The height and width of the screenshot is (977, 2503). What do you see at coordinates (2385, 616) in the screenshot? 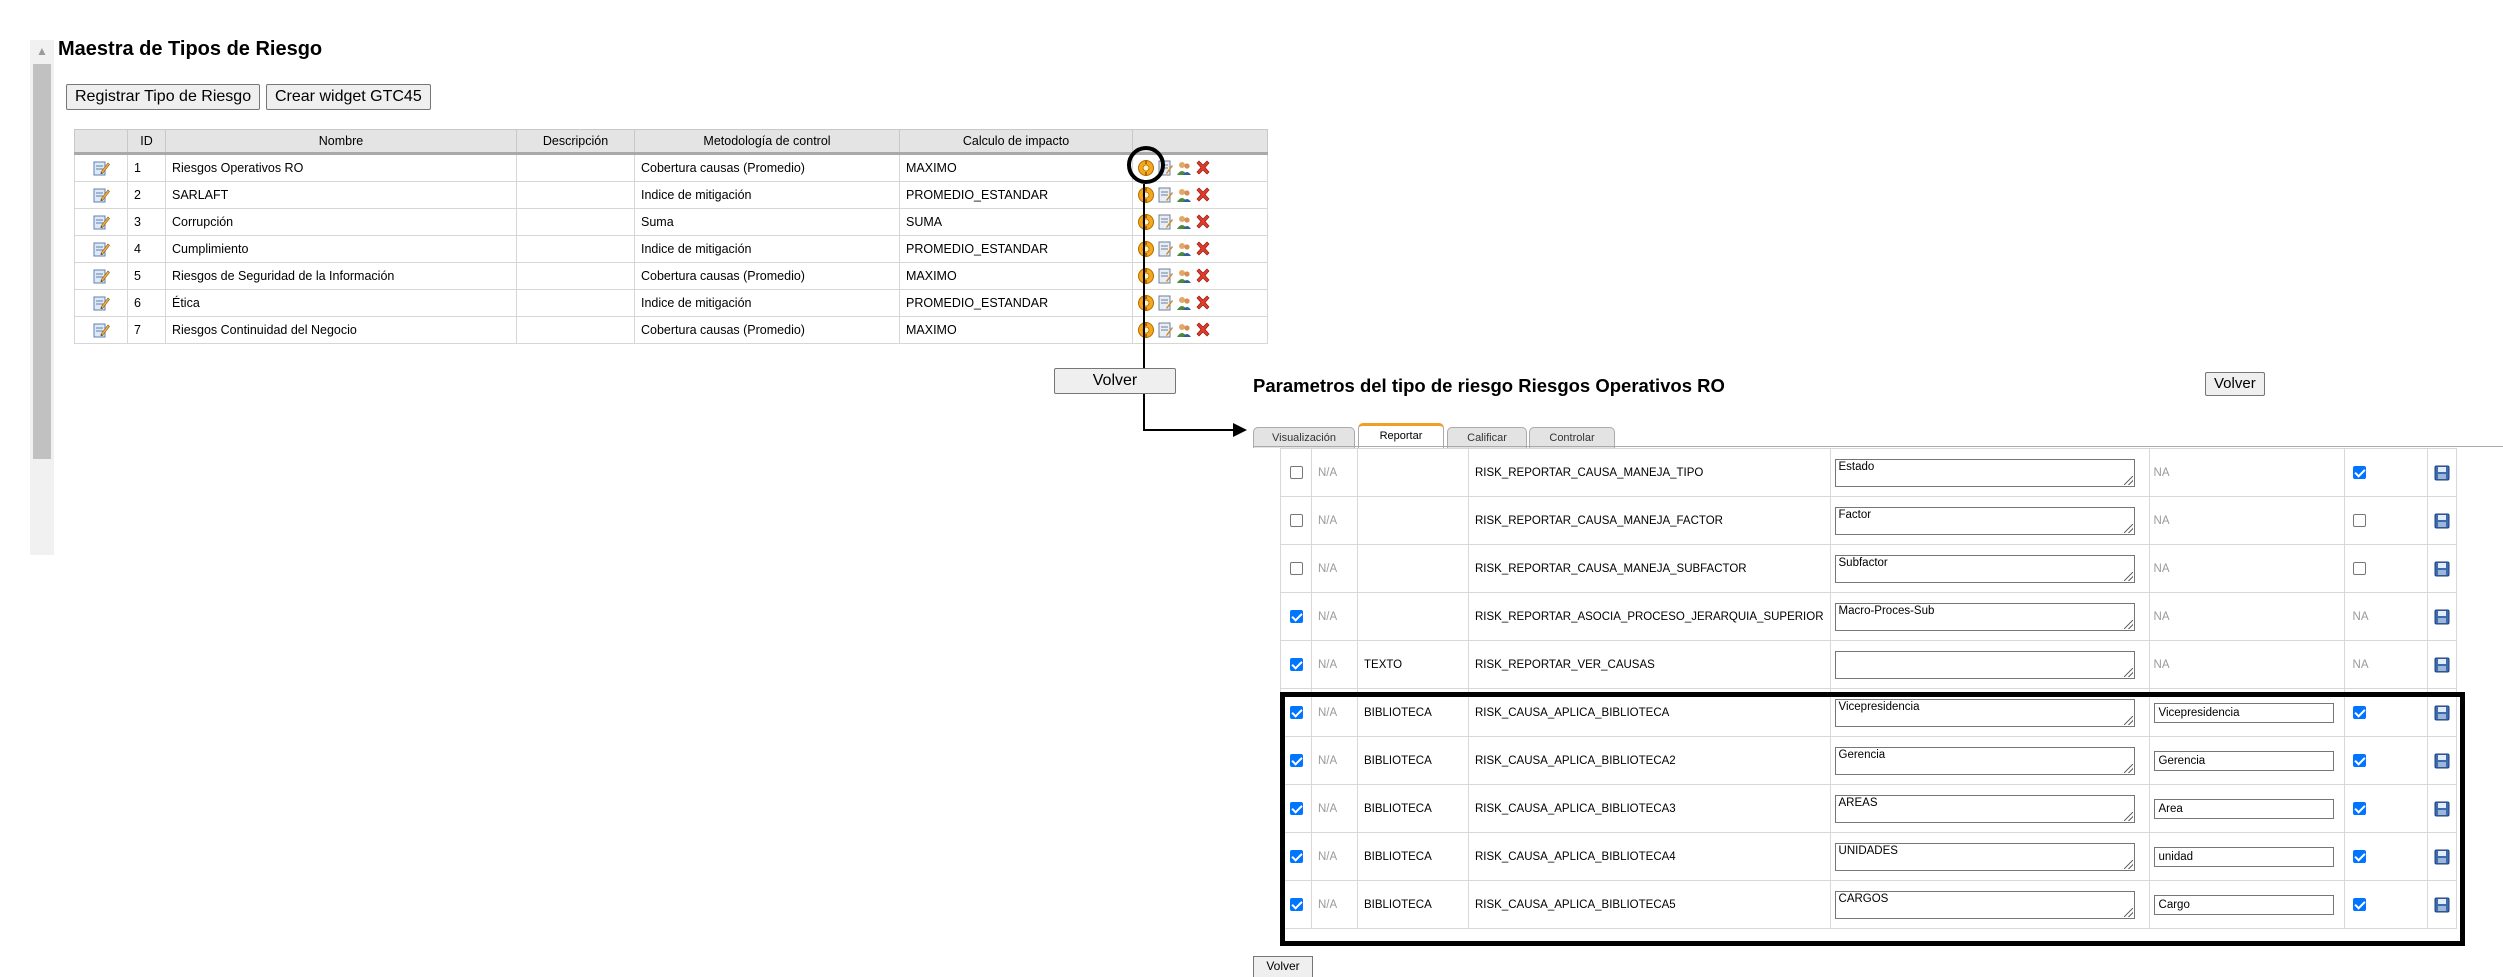
I see `cell-visible: NA` at bounding box center [2385, 616].